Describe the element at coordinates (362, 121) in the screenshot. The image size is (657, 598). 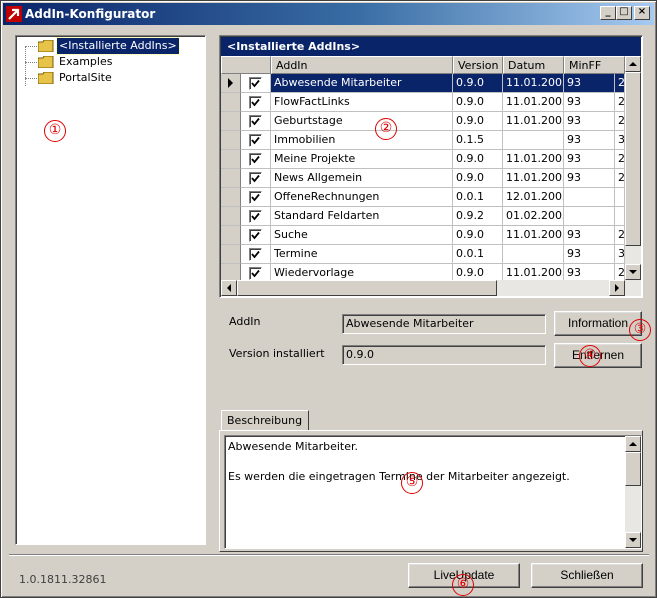
I see `addin-name-cell: Geburtstage` at that location.